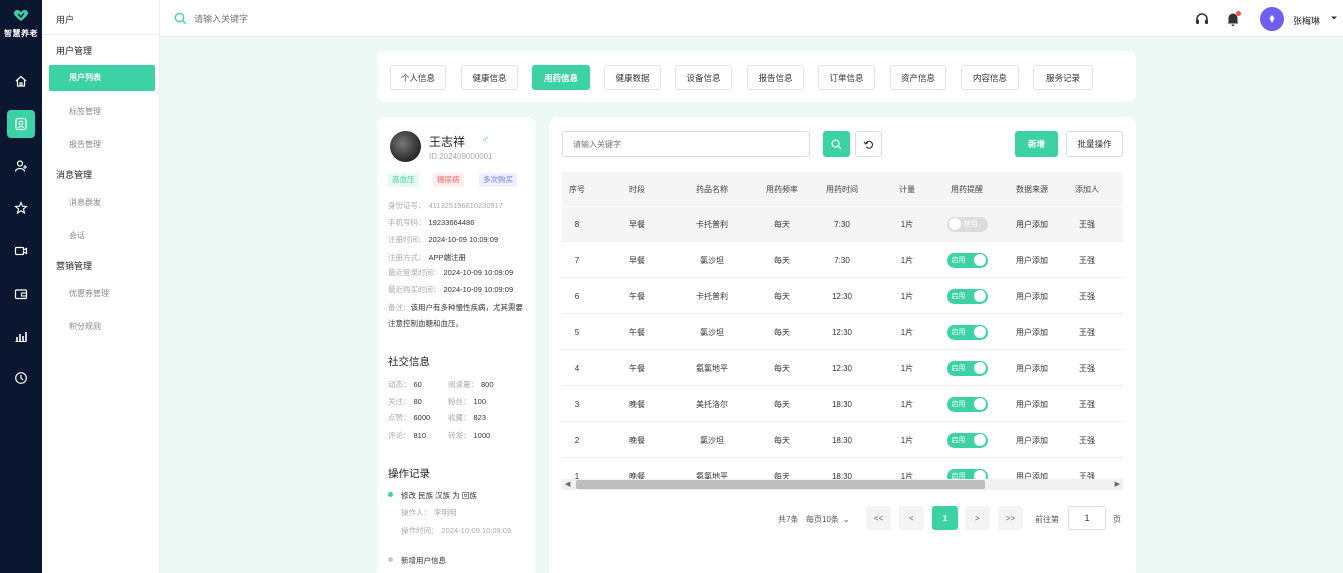 The height and width of the screenshot is (573, 1343). What do you see at coordinates (846, 77) in the screenshot?
I see `tab-orders: 订单信息` at bounding box center [846, 77].